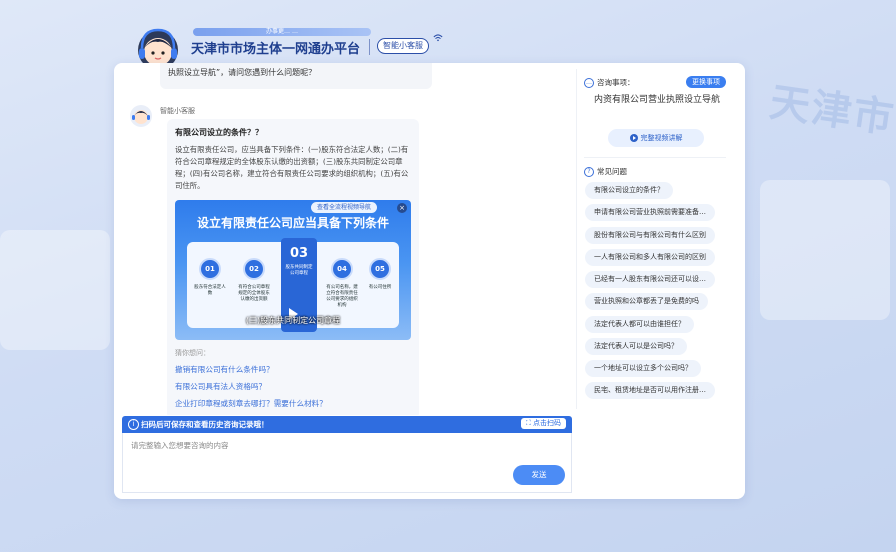  What do you see at coordinates (210, 269) in the screenshot?
I see `step-number: 01` at bounding box center [210, 269].